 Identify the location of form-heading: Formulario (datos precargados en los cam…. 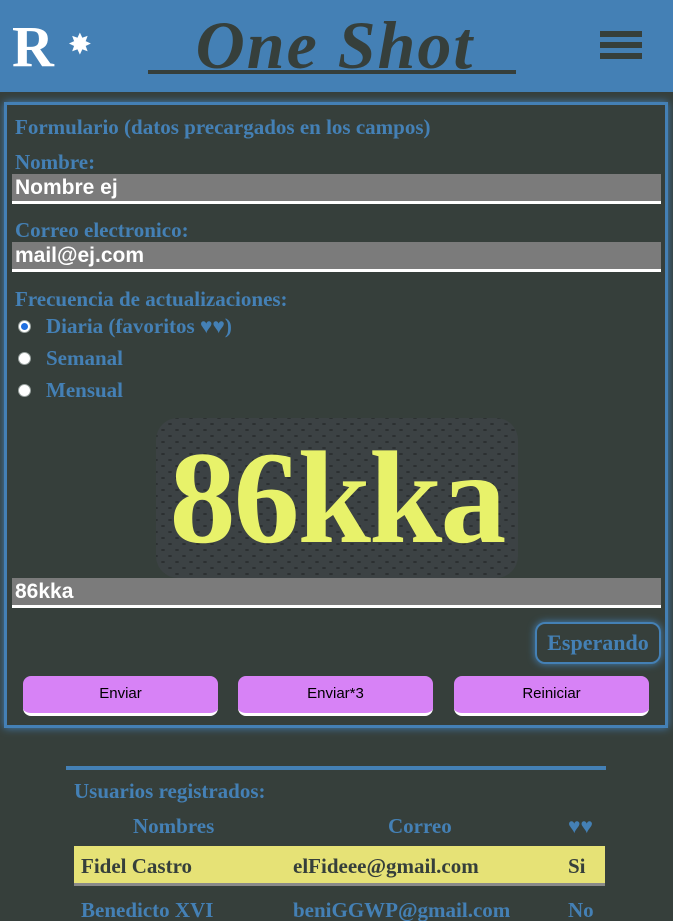
(223, 127).